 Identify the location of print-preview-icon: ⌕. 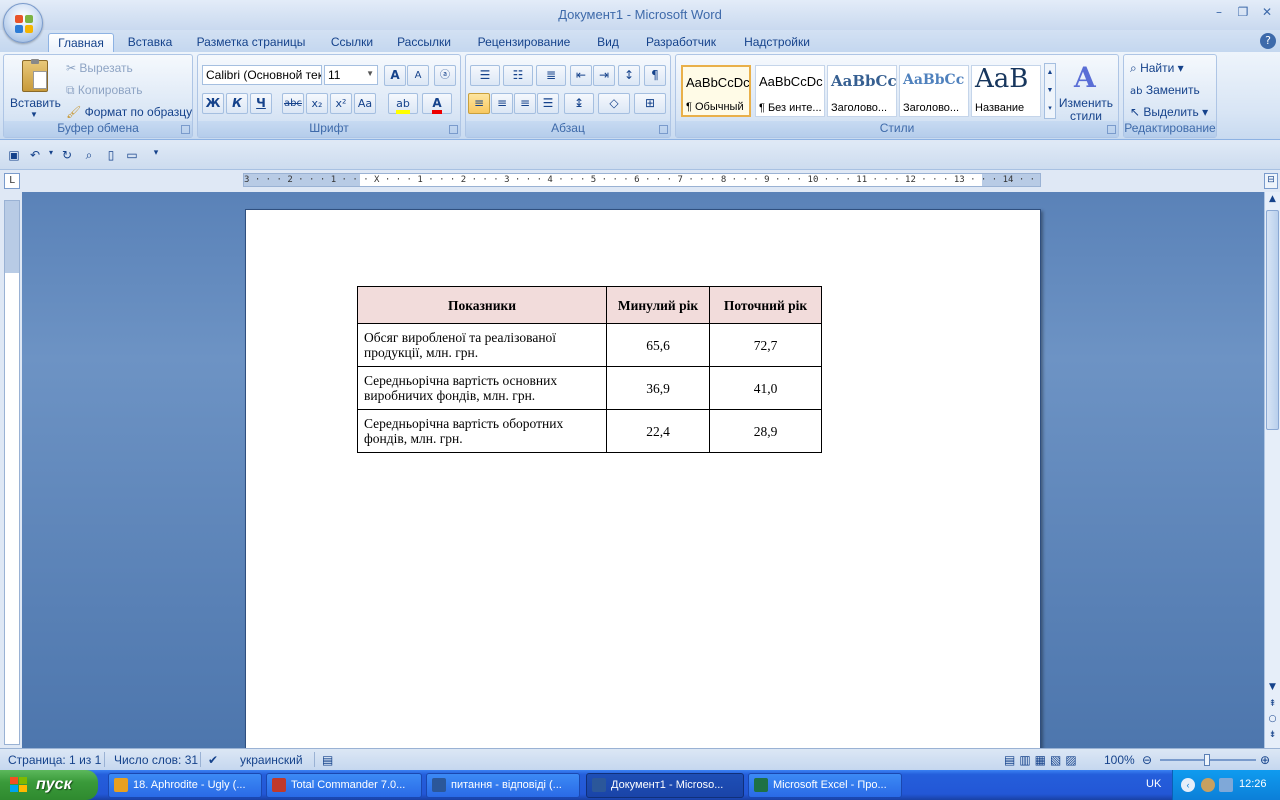
(89, 156).